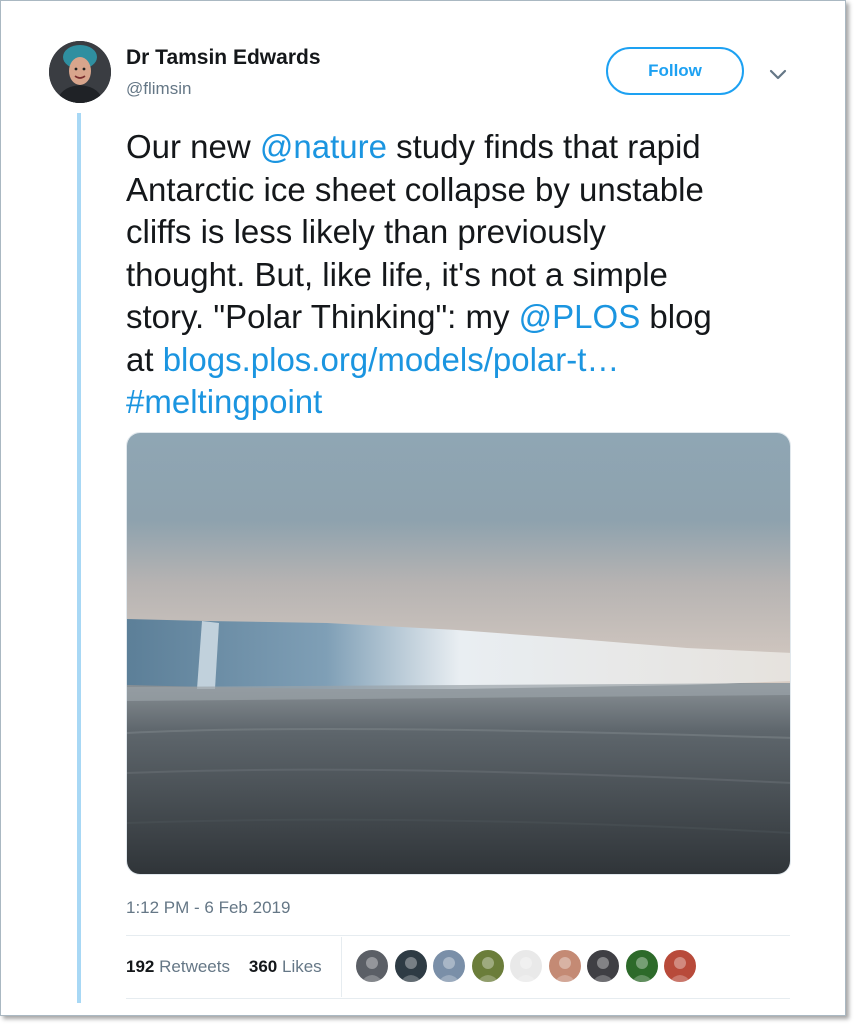 The height and width of the screenshot is (1024, 854). What do you see at coordinates (79, 558) in the screenshot?
I see `thread-line` at bounding box center [79, 558].